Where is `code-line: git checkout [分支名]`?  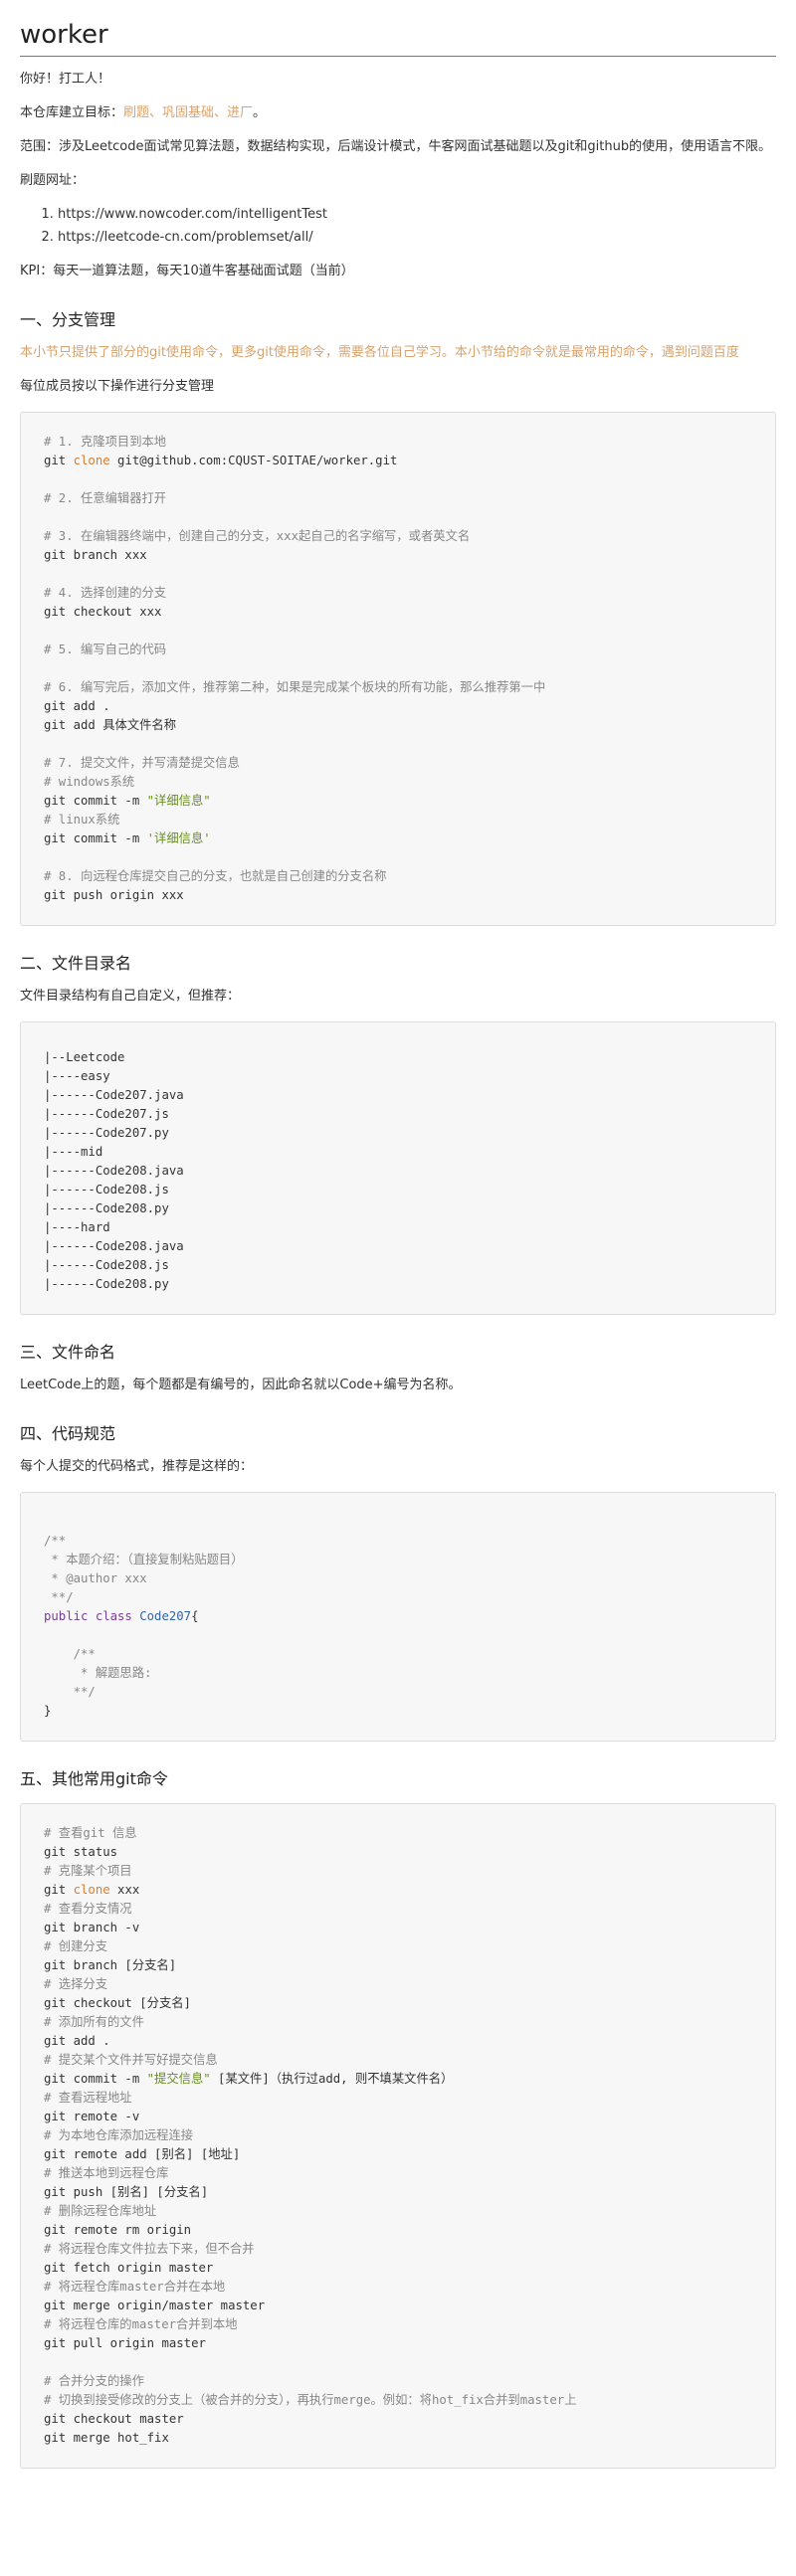
code-line: git checkout [分支名] is located at coordinates (398, 2003).